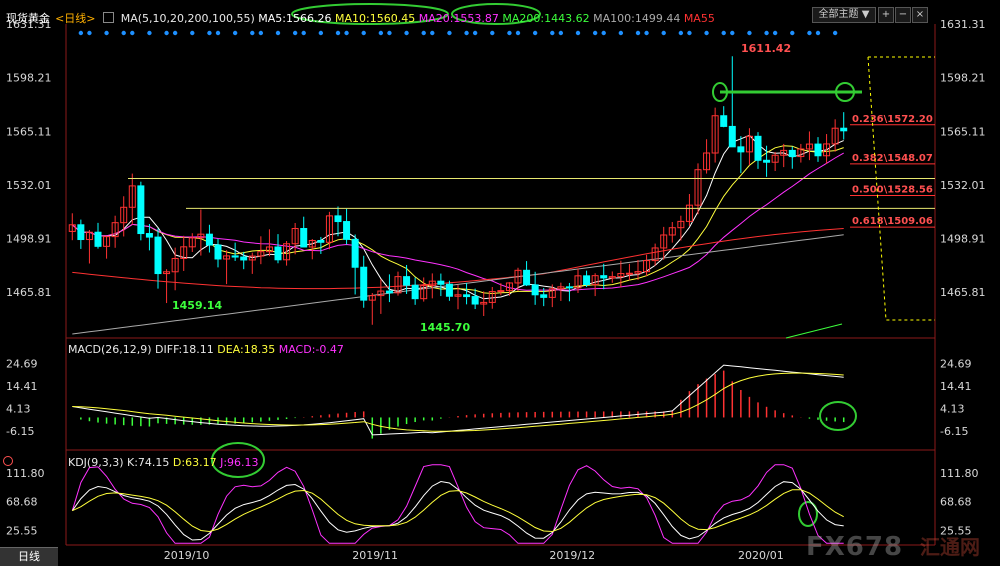 The image size is (1000, 566). Describe the element at coordinates (892, 221) in the screenshot. I see `fib-label: 0.618\1509.06` at that location.